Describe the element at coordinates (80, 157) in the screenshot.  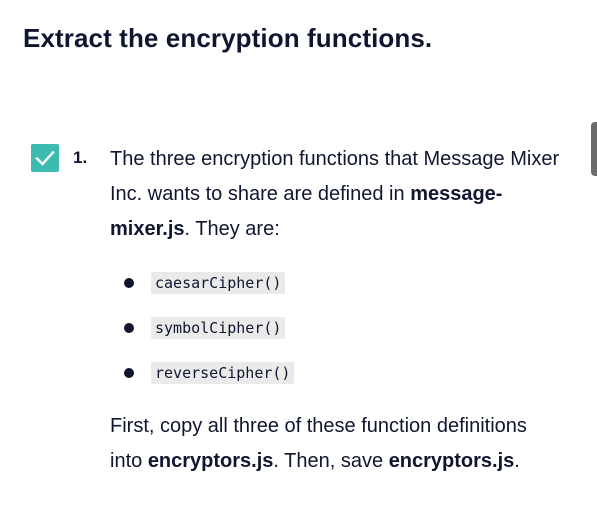
I see `task-number: 1.` at that location.